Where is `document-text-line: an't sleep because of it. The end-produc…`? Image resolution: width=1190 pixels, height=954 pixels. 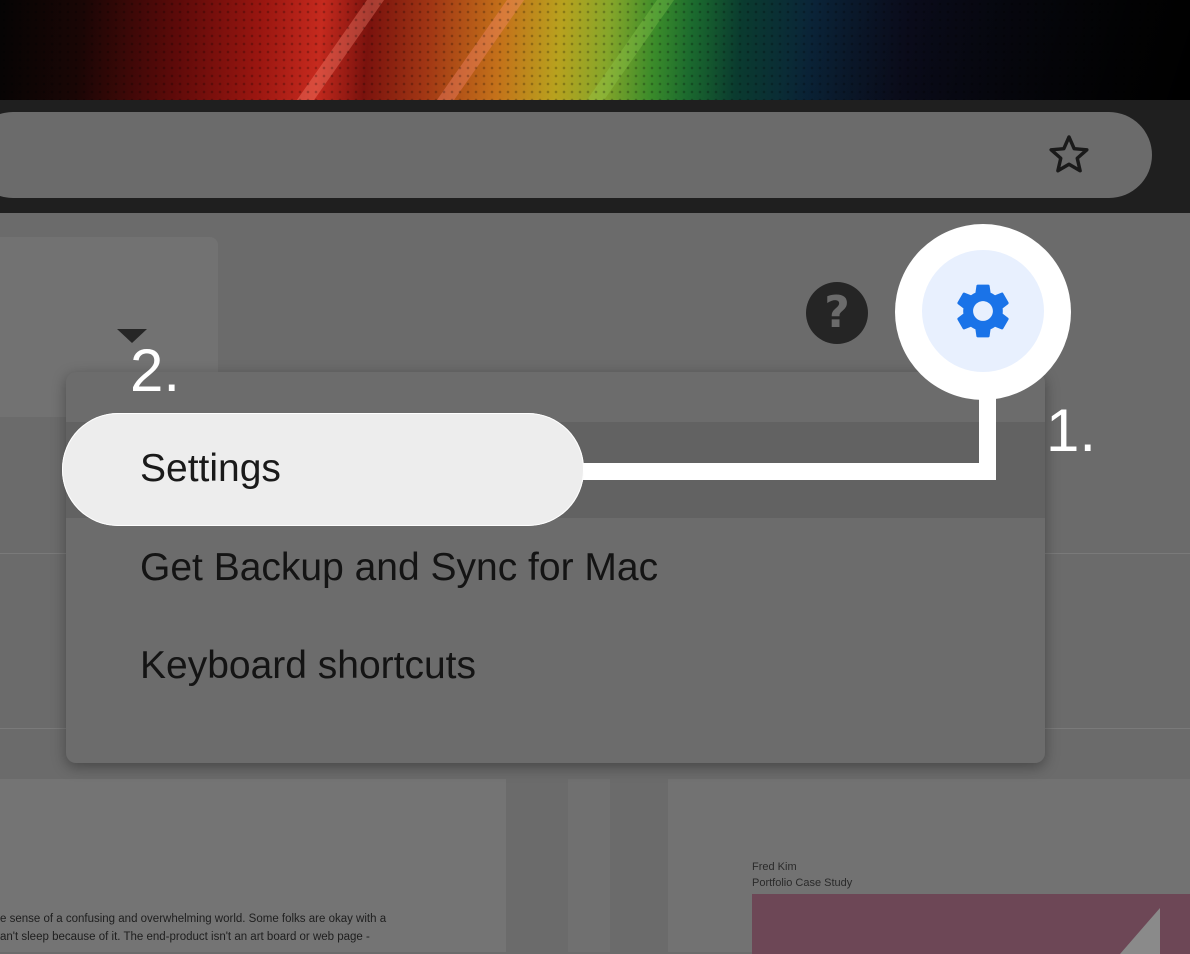 document-text-line: an't sleep because of it. The end-produc… is located at coordinates (185, 937).